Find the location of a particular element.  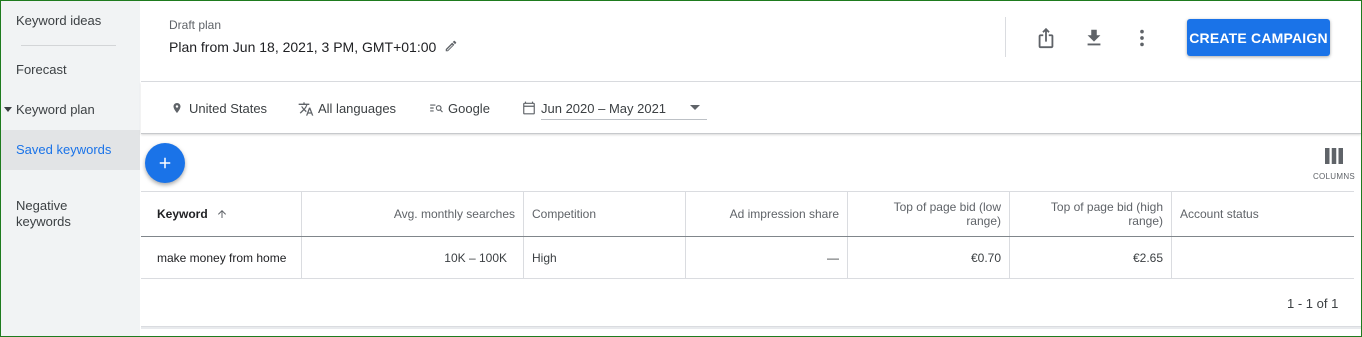

sidebar-item-keyword-ideas: Keyword ideas is located at coordinates (70, 23).